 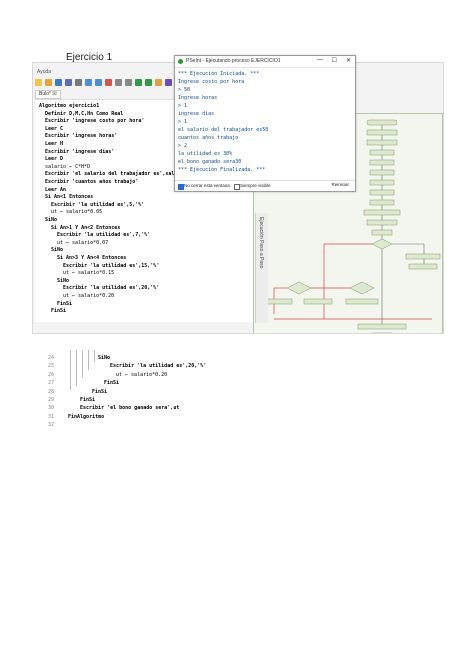 What do you see at coordinates (69, 197) in the screenshot?
I see `code-line: Si An<1 Entonces` at bounding box center [69, 197].